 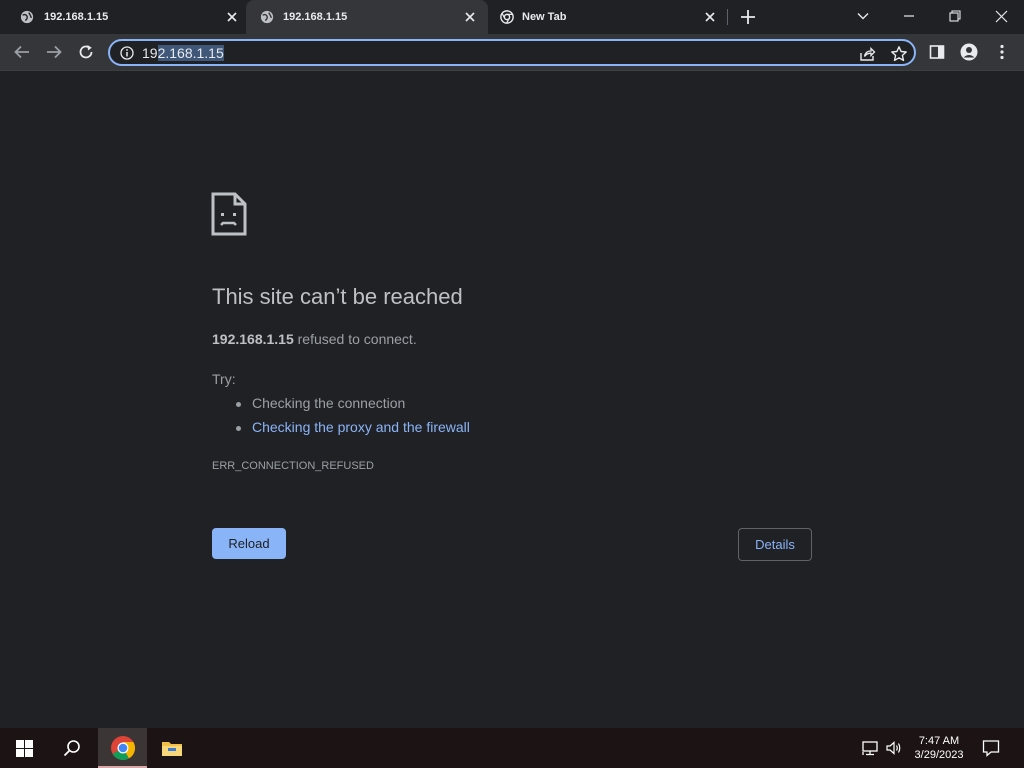 I want to click on tab-3: New Tab, so click(x=608, y=17).